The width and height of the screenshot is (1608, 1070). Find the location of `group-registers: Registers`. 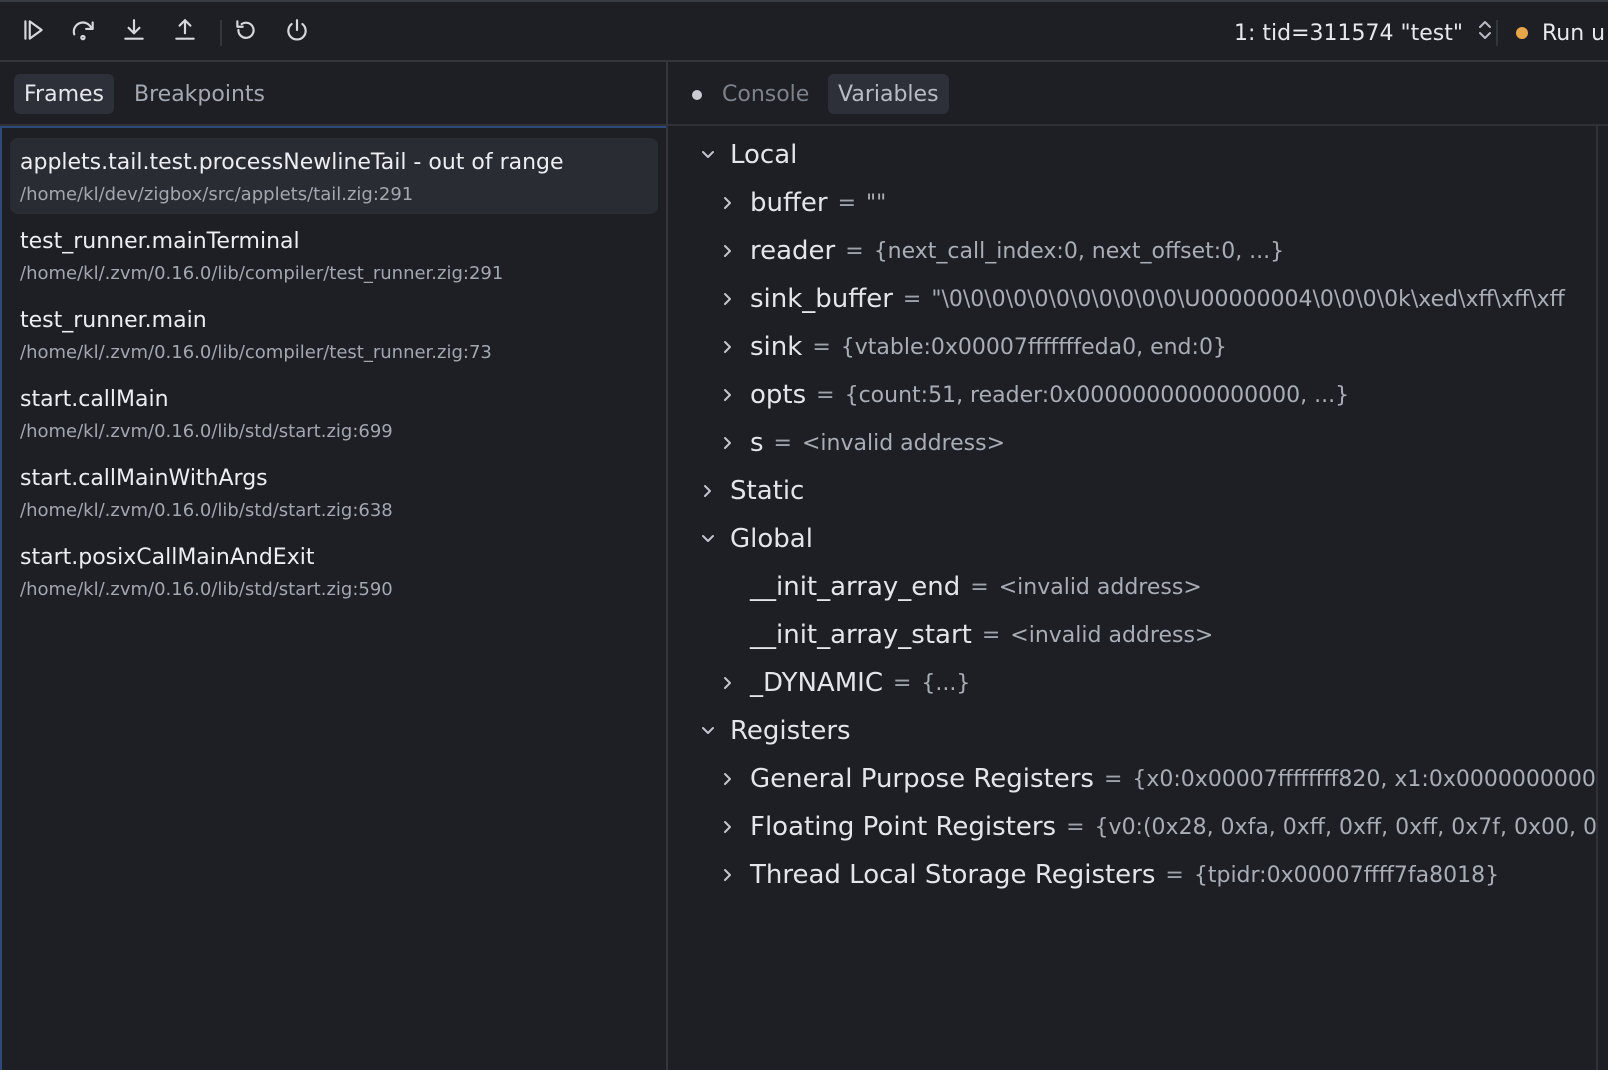

group-registers: Registers is located at coordinates (1132, 731).